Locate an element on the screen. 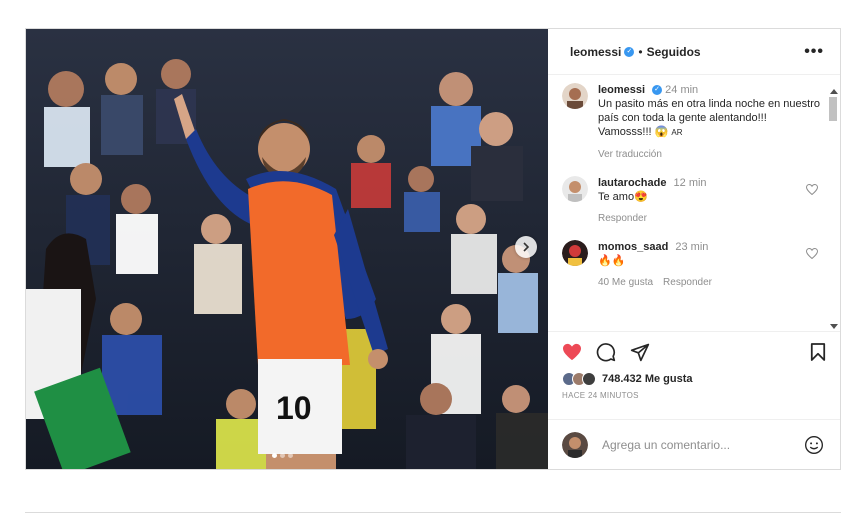 This screenshot has width=862, height=514. emoji-button is located at coordinates (814, 445).